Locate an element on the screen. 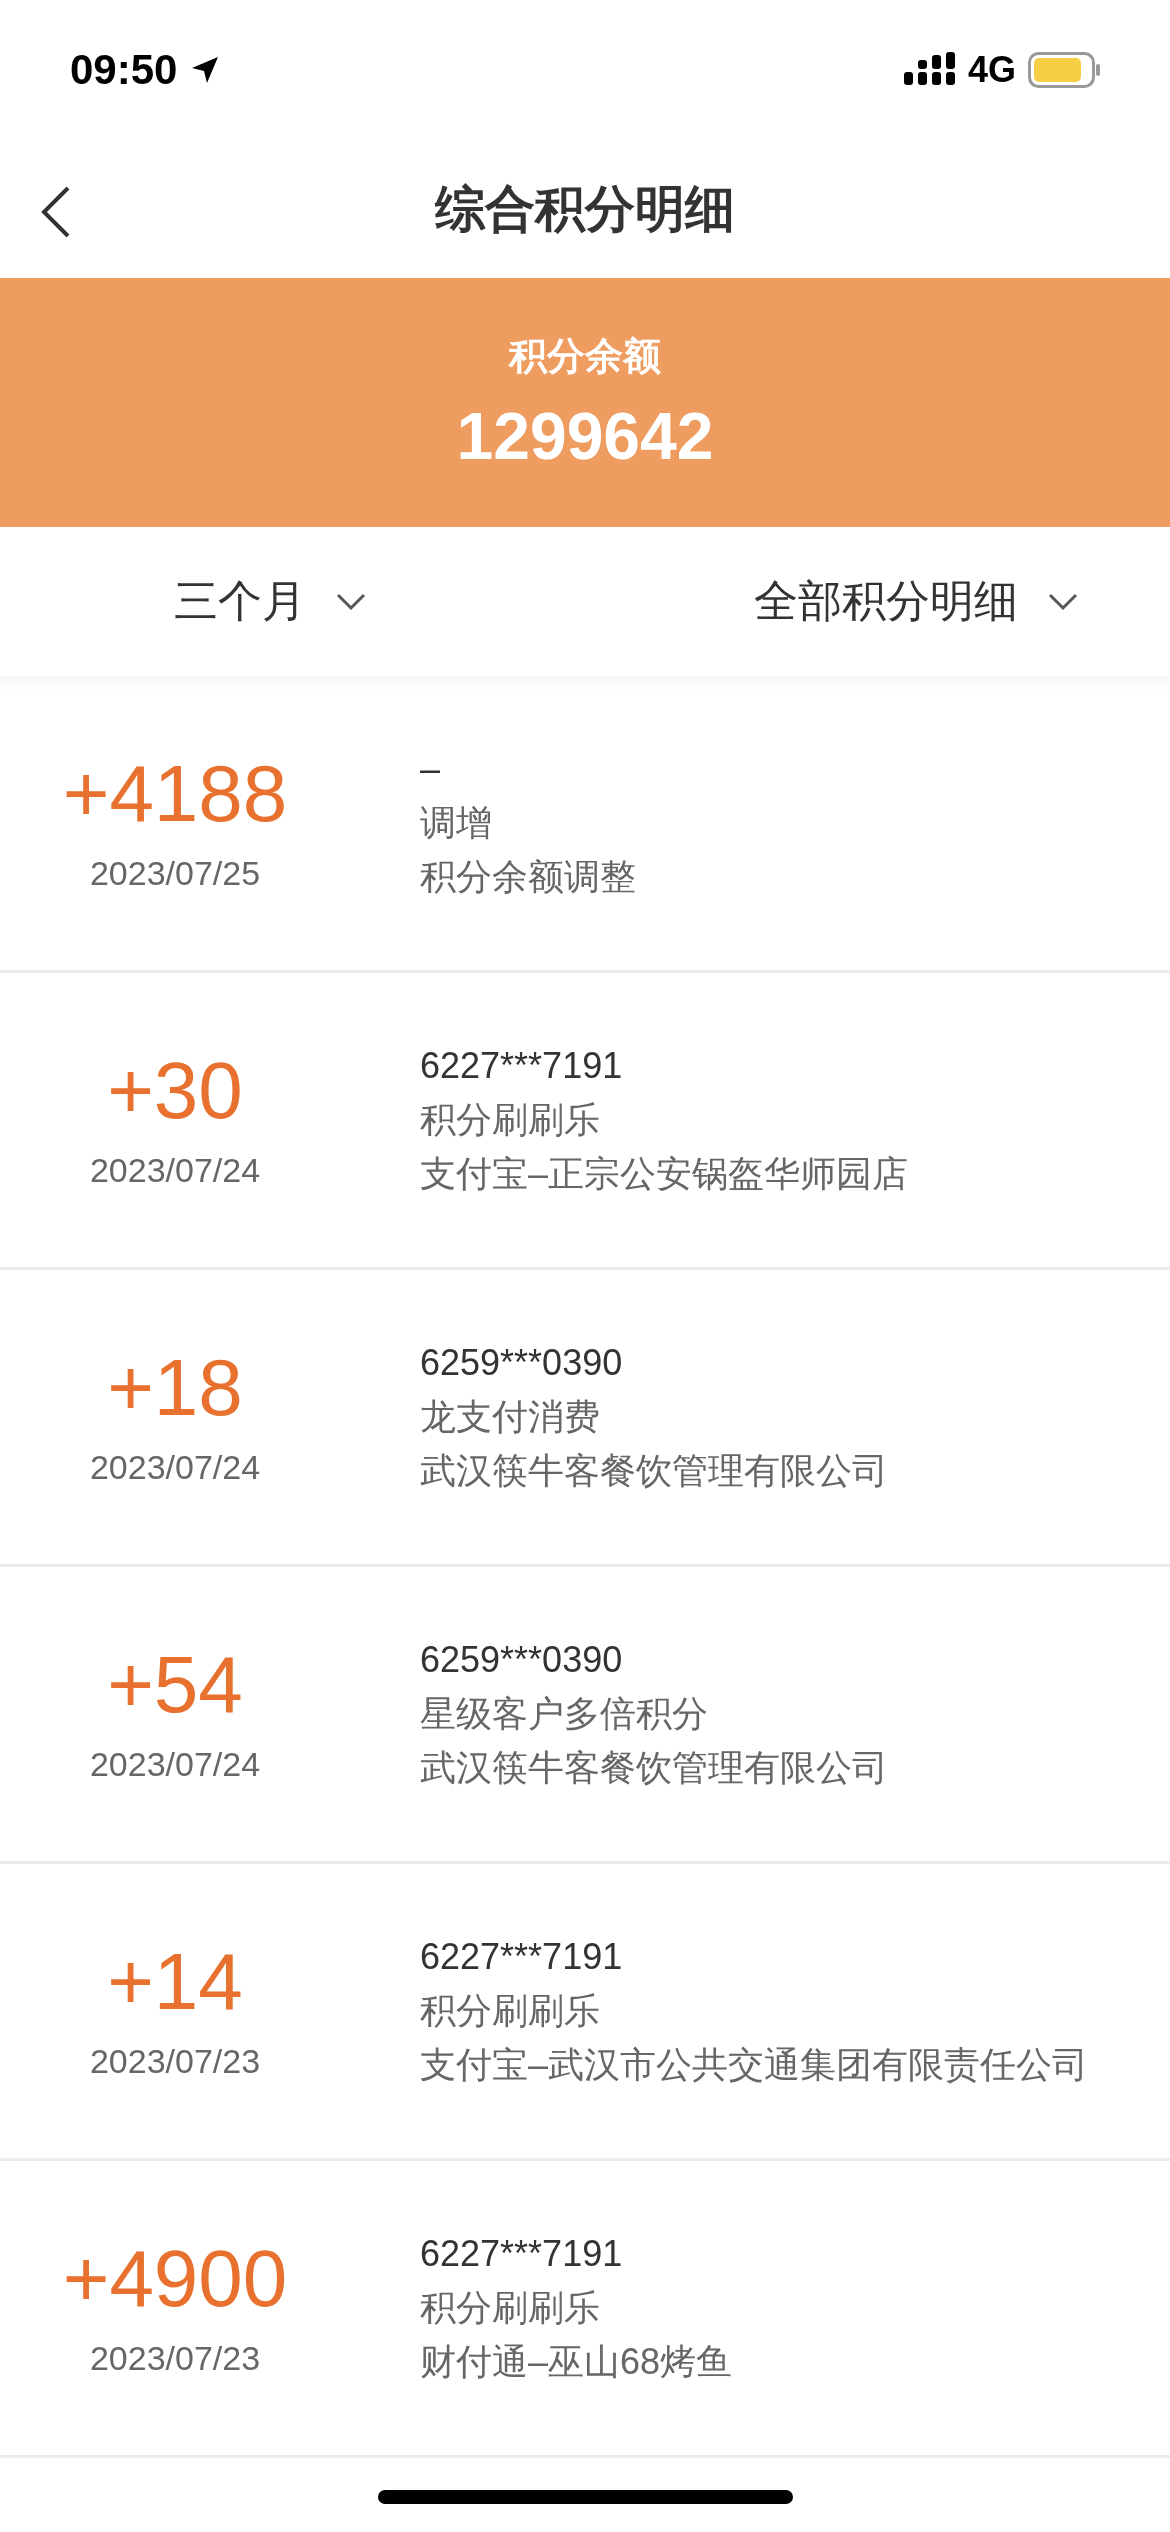  transaction-type: 调增 is located at coordinates (456, 823).